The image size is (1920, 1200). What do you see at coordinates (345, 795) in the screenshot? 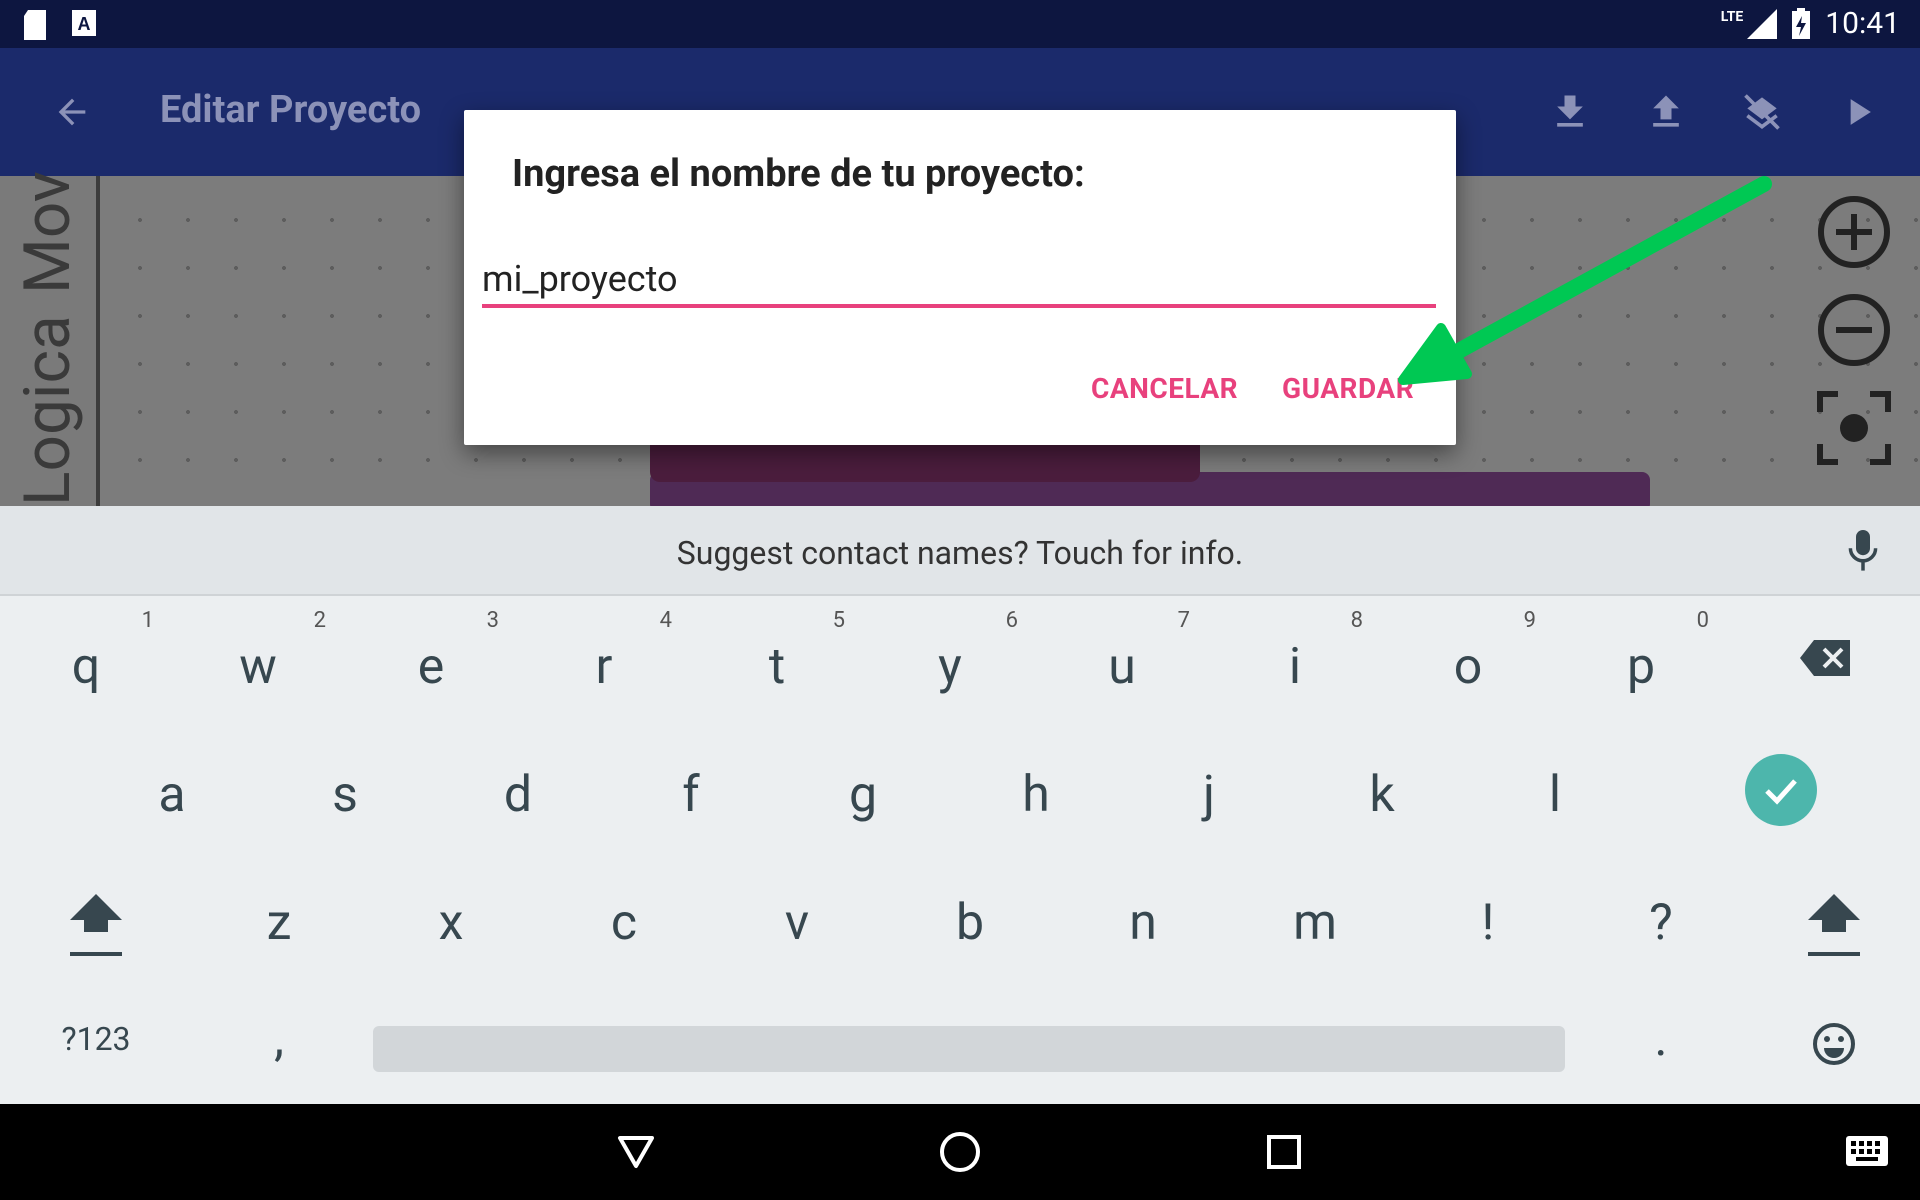
I see `key-label: s` at bounding box center [345, 795].